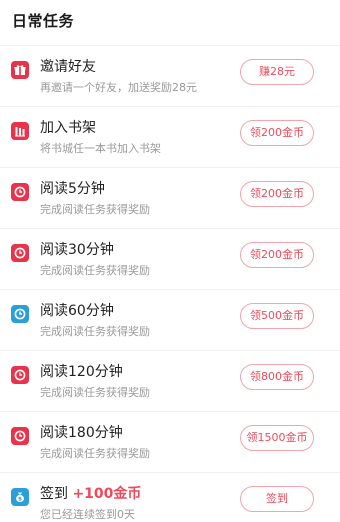 The height and width of the screenshot is (522, 340). Describe the element at coordinates (170, 380) in the screenshot. I see `task-row-read-120: 阅读120分钟 完成阅读任务获得奖励 领800金币` at that location.